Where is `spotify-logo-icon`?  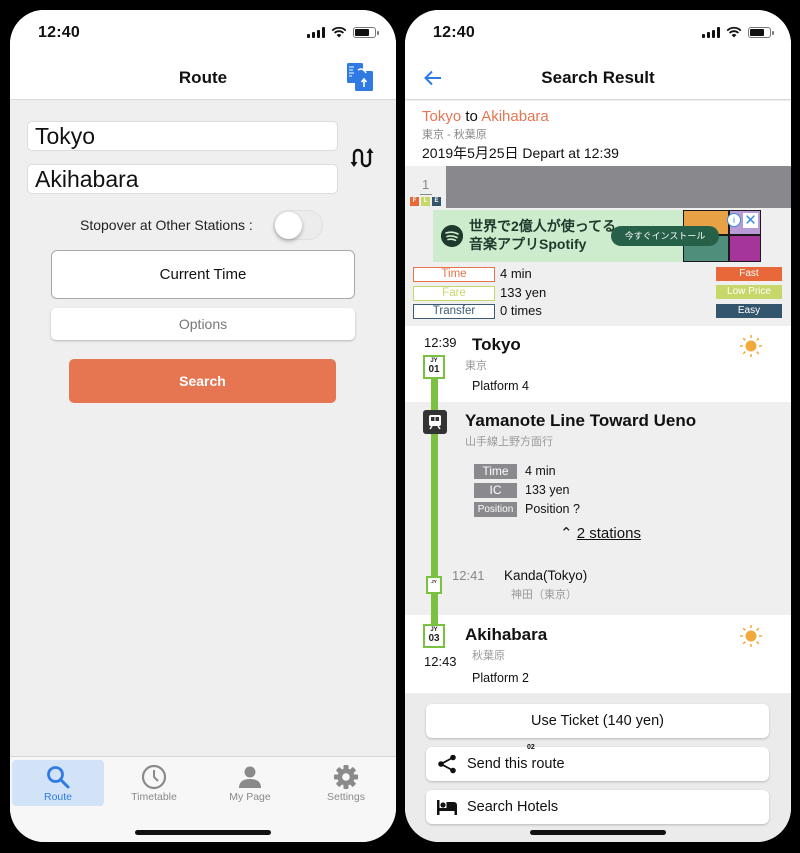 spotify-logo-icon is located at coordinates (452, 236).